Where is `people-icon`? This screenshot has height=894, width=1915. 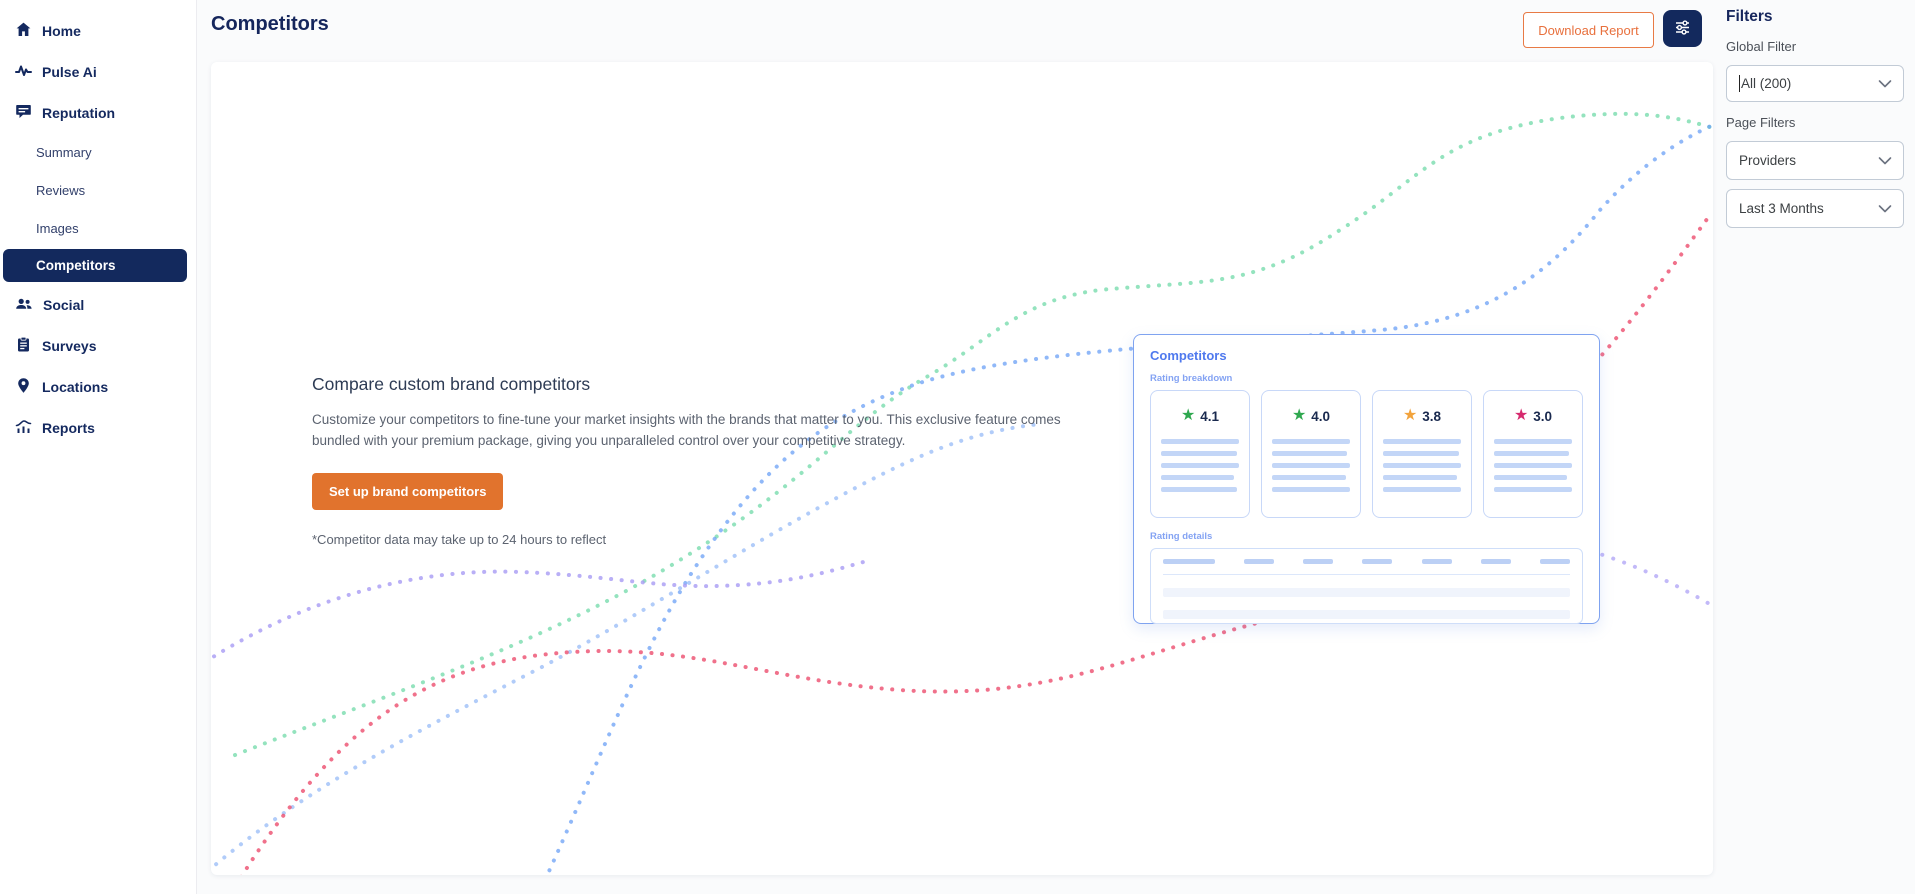
people-icon is located at coordinates (24, 305).